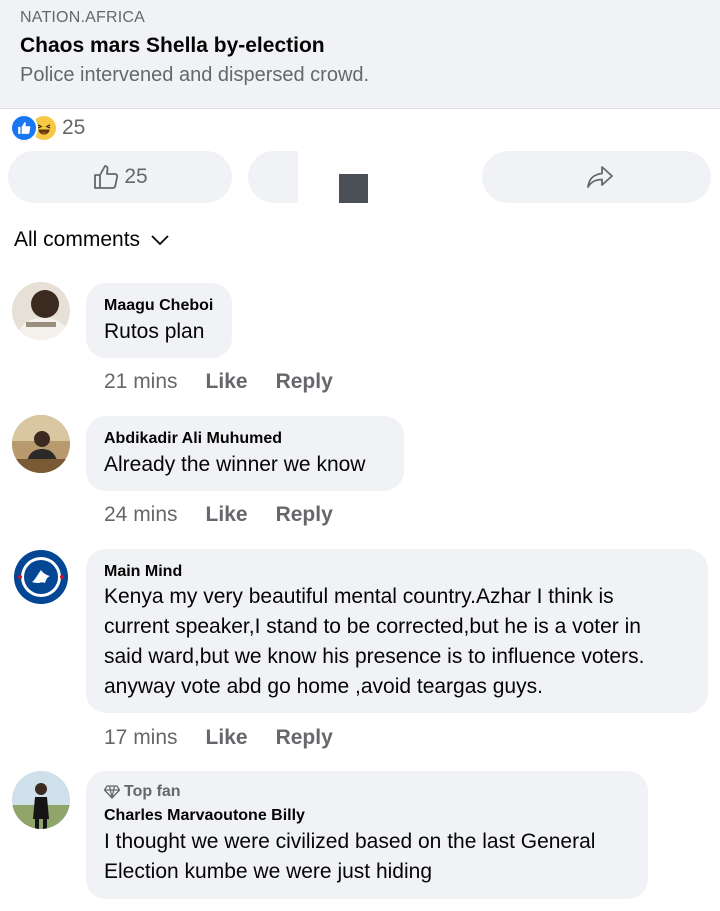 Image resolution: width=720 pixels, height=911 pixels. Describe the element at coordinates (141, 738) in the screenshot. I see `comment-time: 17 mins` at that location.